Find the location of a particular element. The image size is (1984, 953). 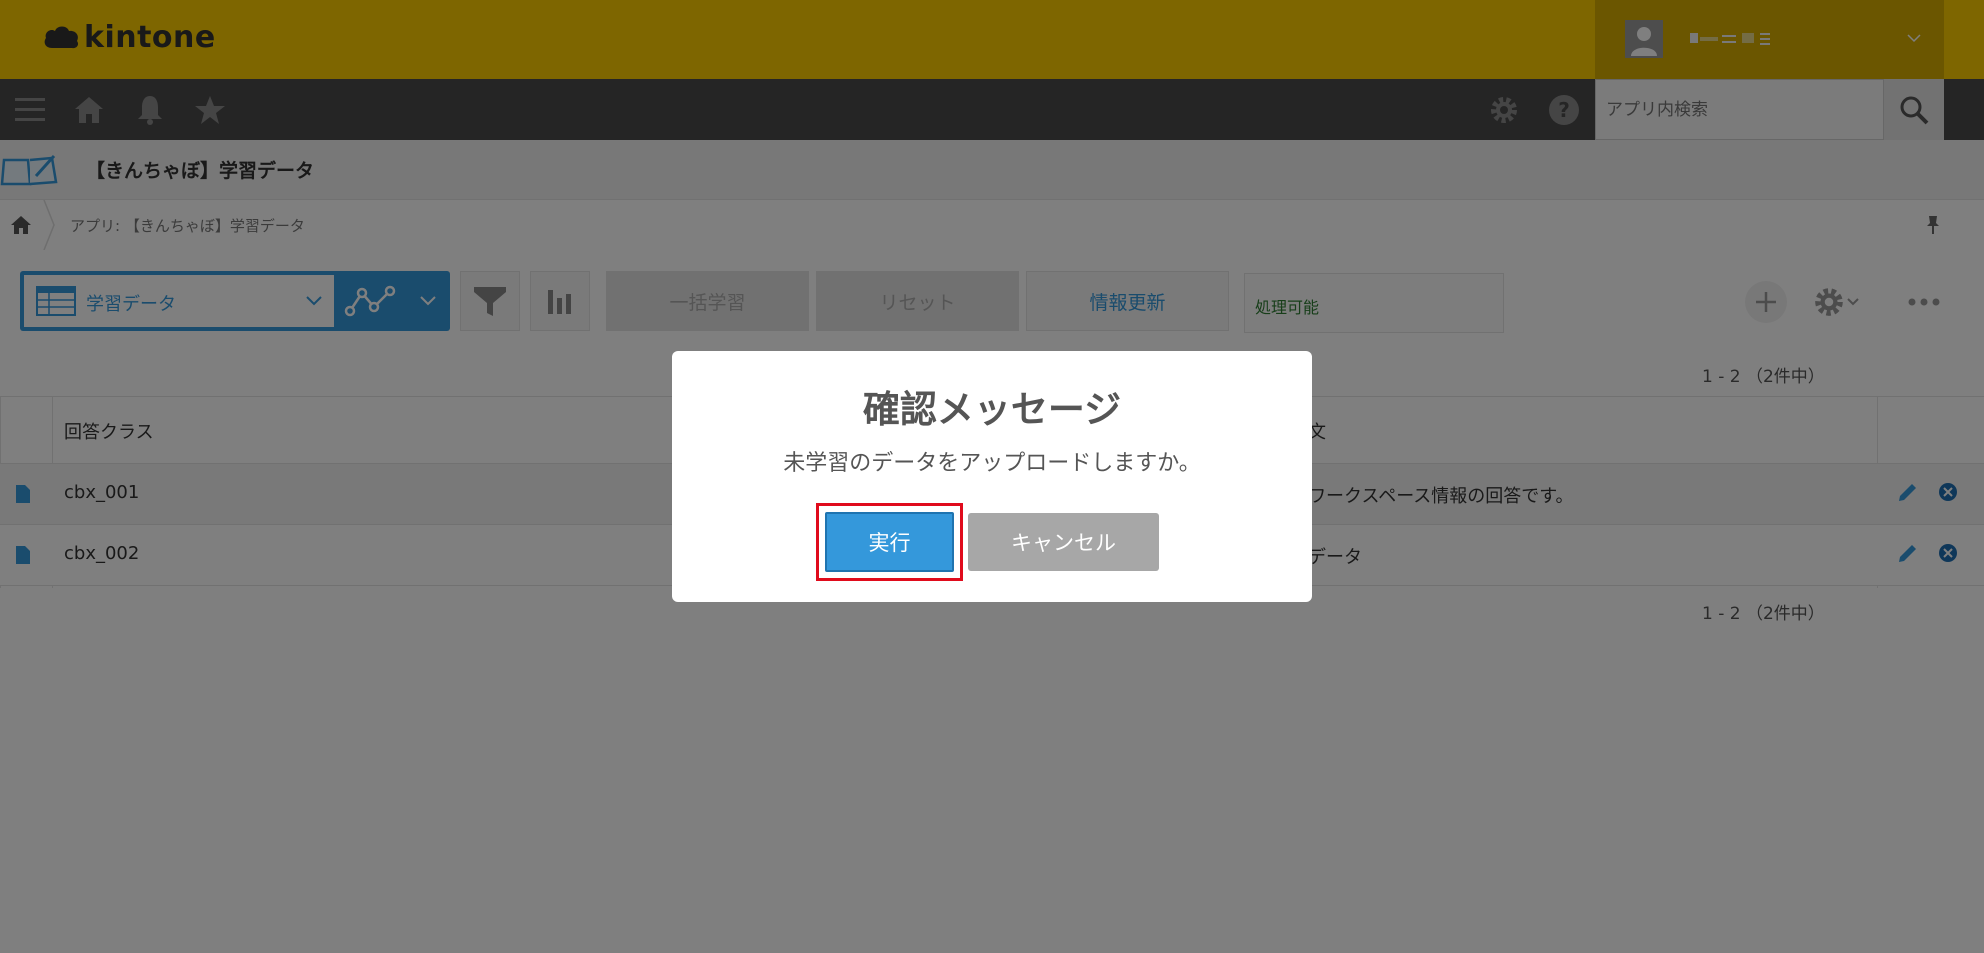

ok-button-highlight: 実行 is located at coordinates (889, 542).